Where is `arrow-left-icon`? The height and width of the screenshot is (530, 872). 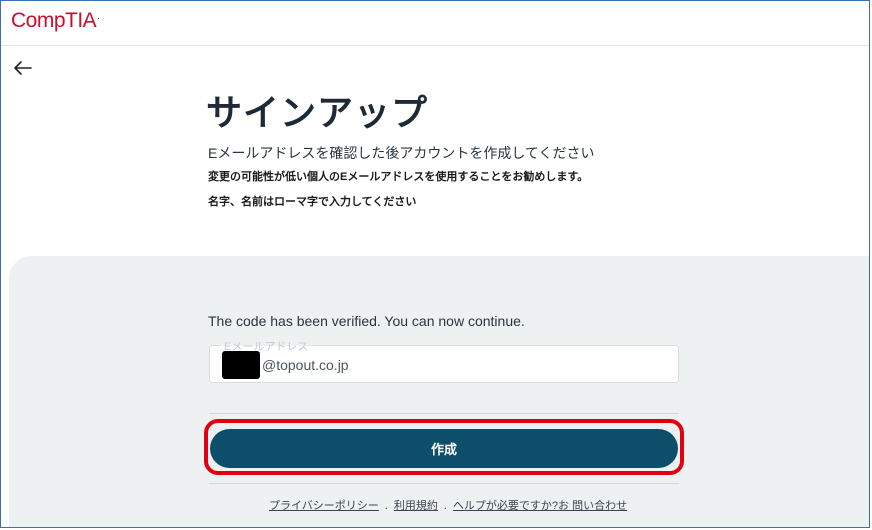
arrow-left-icon is located at coordinates (23, 68).